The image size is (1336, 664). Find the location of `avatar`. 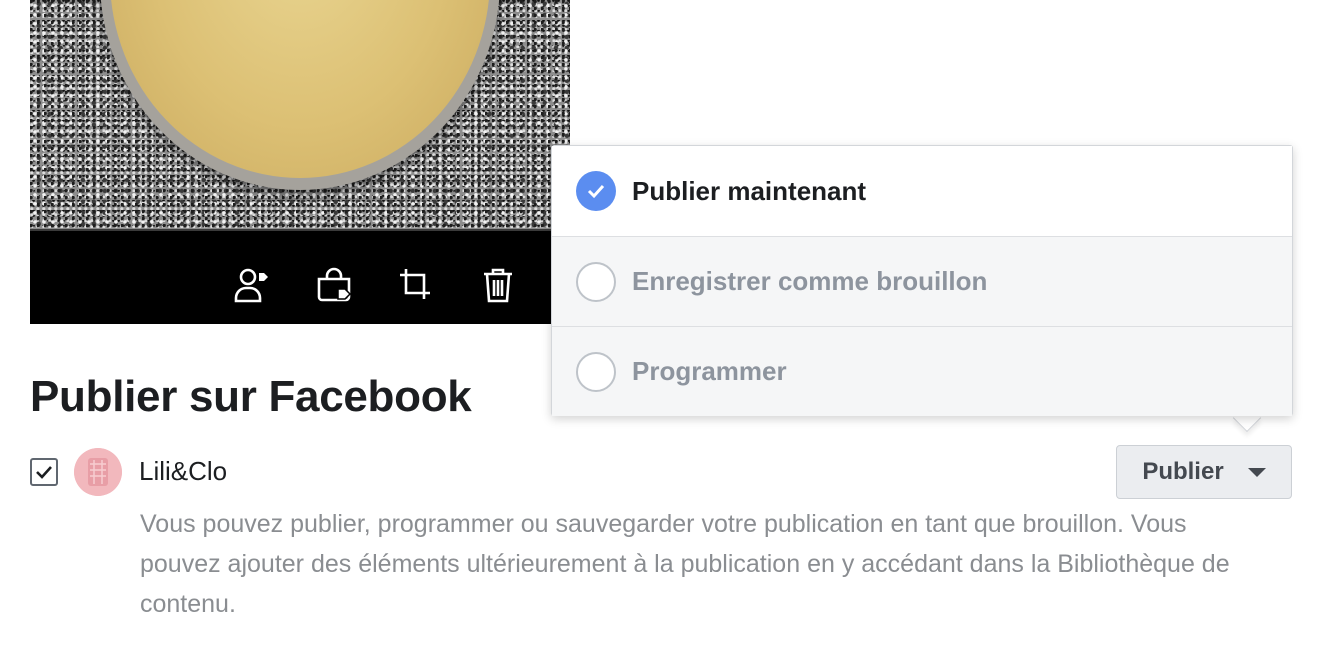

avatar is located at coordinates (98, 472).